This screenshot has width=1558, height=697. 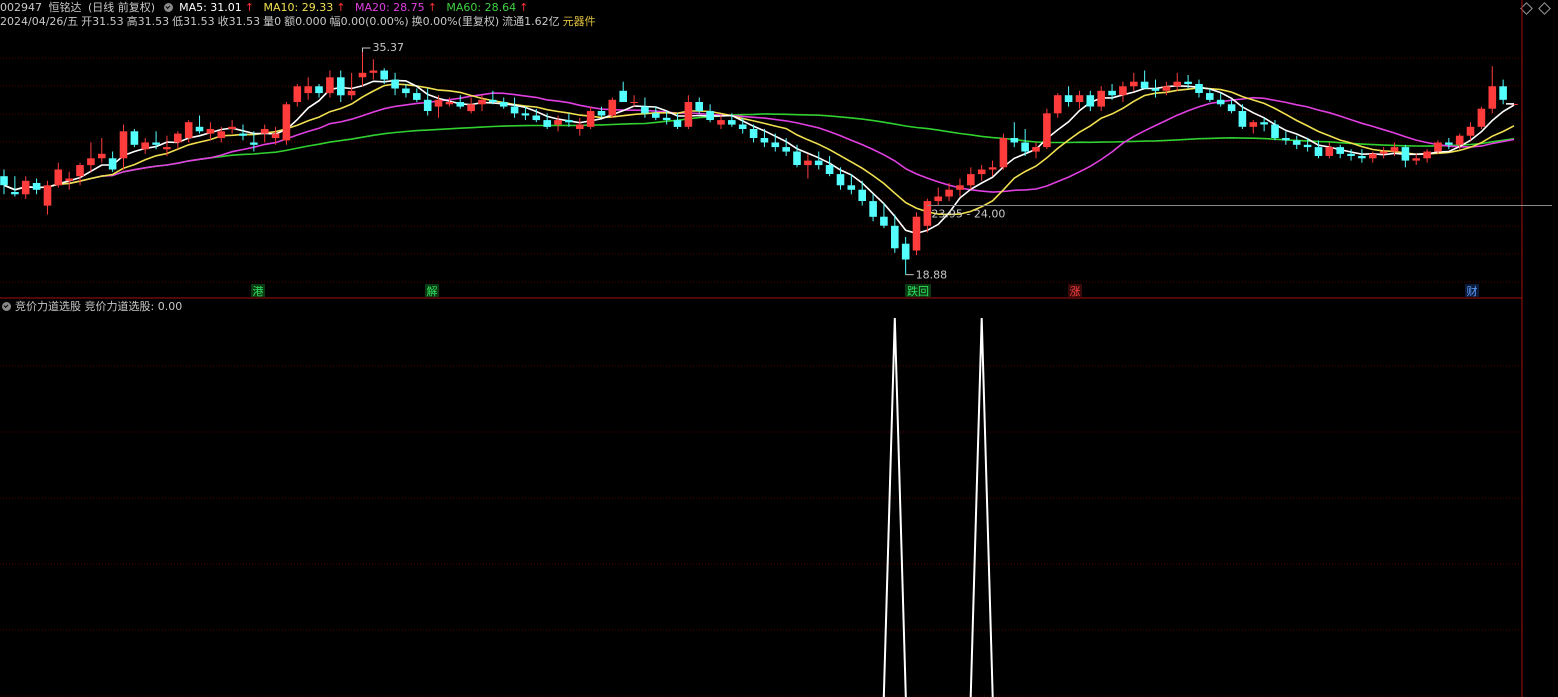 What do you see at coordinates (968, 214) in the screenshot?
I see `range-price-label: 23.95 - 24.00` at bounding box center [968, 214].